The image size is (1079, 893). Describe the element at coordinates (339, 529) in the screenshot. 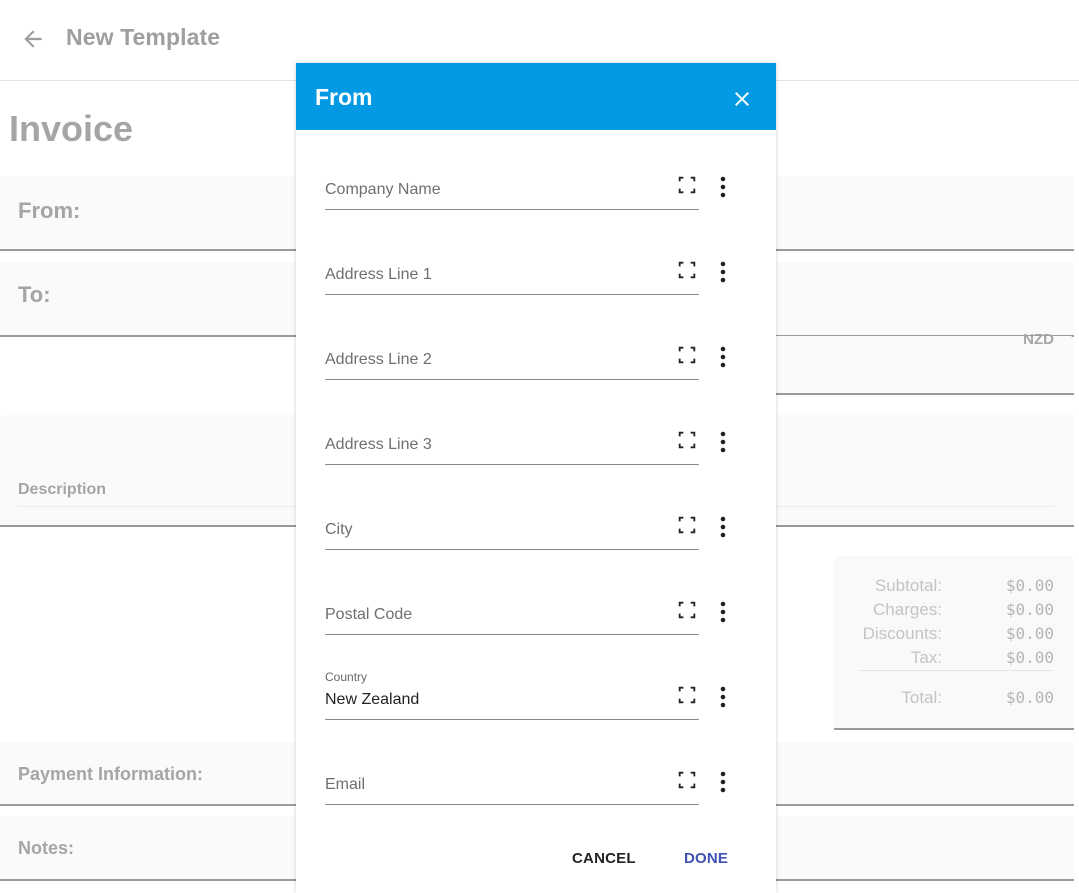

I see `field-placeholder: City` at that location.